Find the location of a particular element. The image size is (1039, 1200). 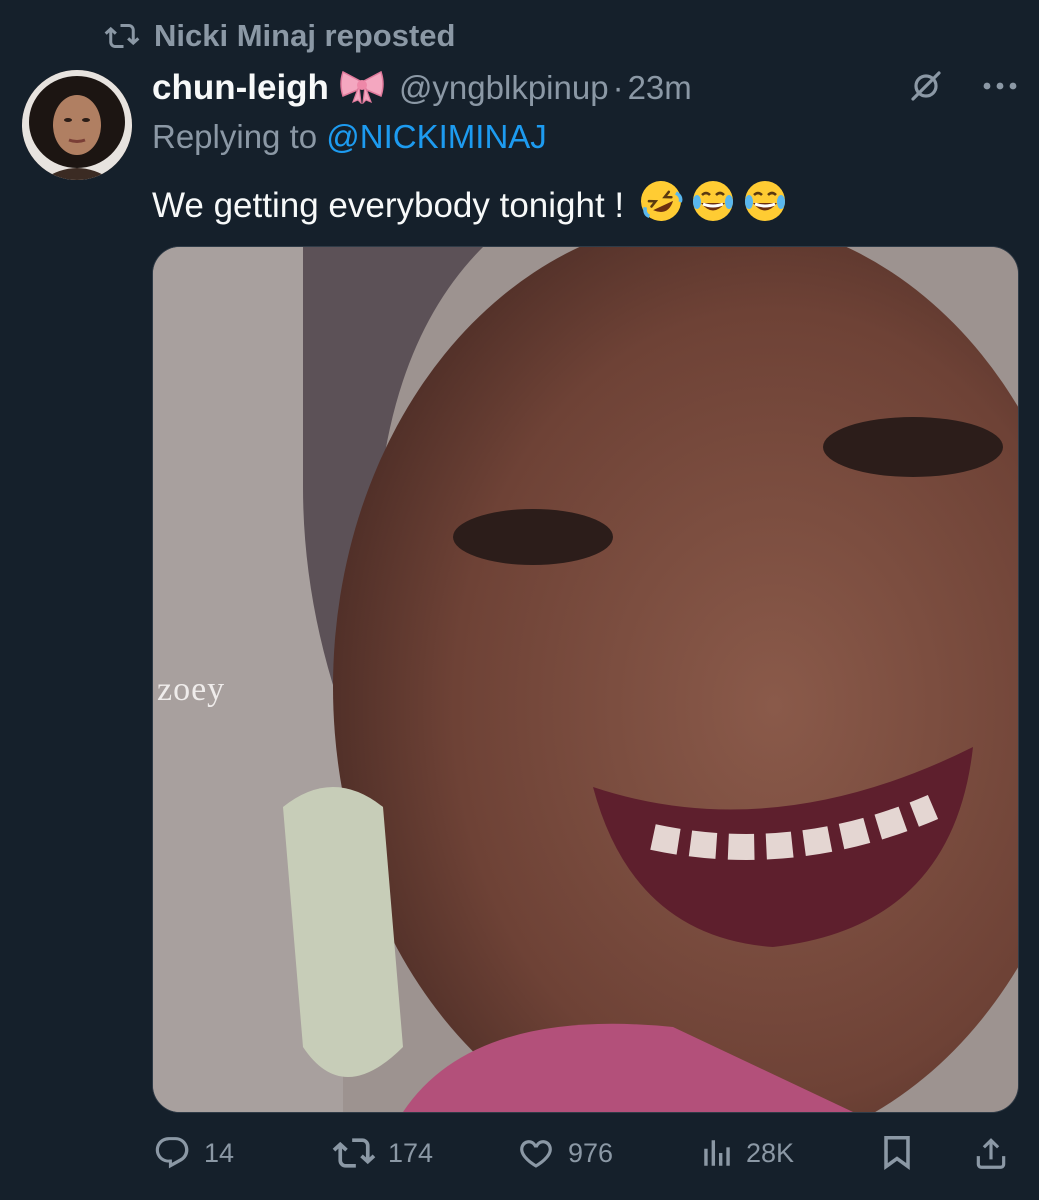

share-icon is located at coordinates (991, 1153).